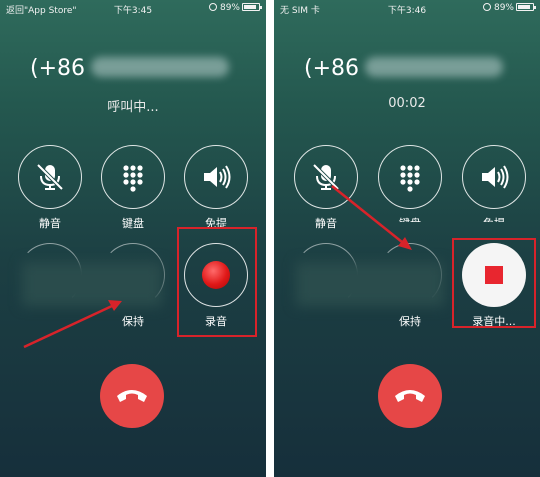 The image size is (540, 477). Describe the element at coordinates (217, 282) in the screenshot. I see `record-highlight-box` at that location.